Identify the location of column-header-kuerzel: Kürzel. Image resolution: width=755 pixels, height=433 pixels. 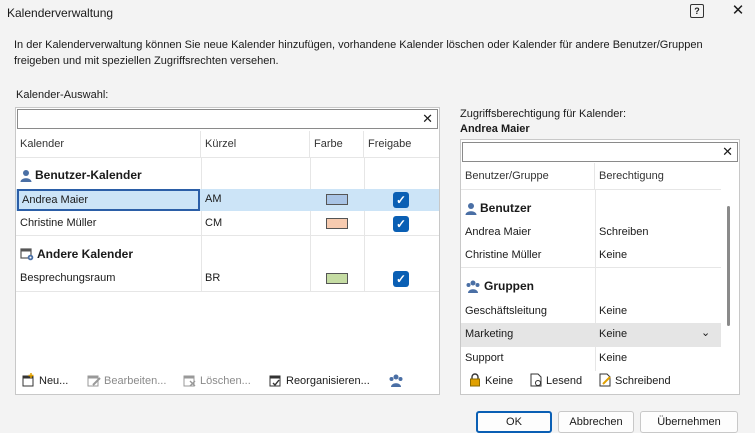
(255, 144).